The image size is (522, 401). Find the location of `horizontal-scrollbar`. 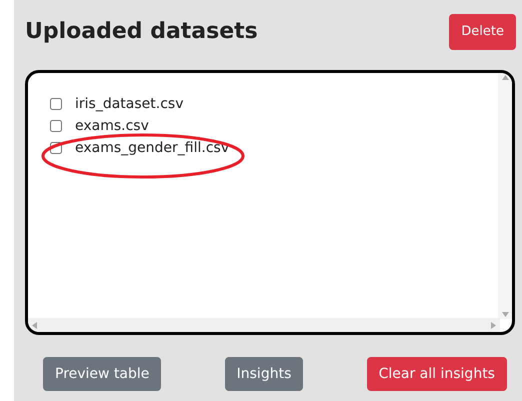

horizontal-scrollbar is located at coordinates (264, 325).